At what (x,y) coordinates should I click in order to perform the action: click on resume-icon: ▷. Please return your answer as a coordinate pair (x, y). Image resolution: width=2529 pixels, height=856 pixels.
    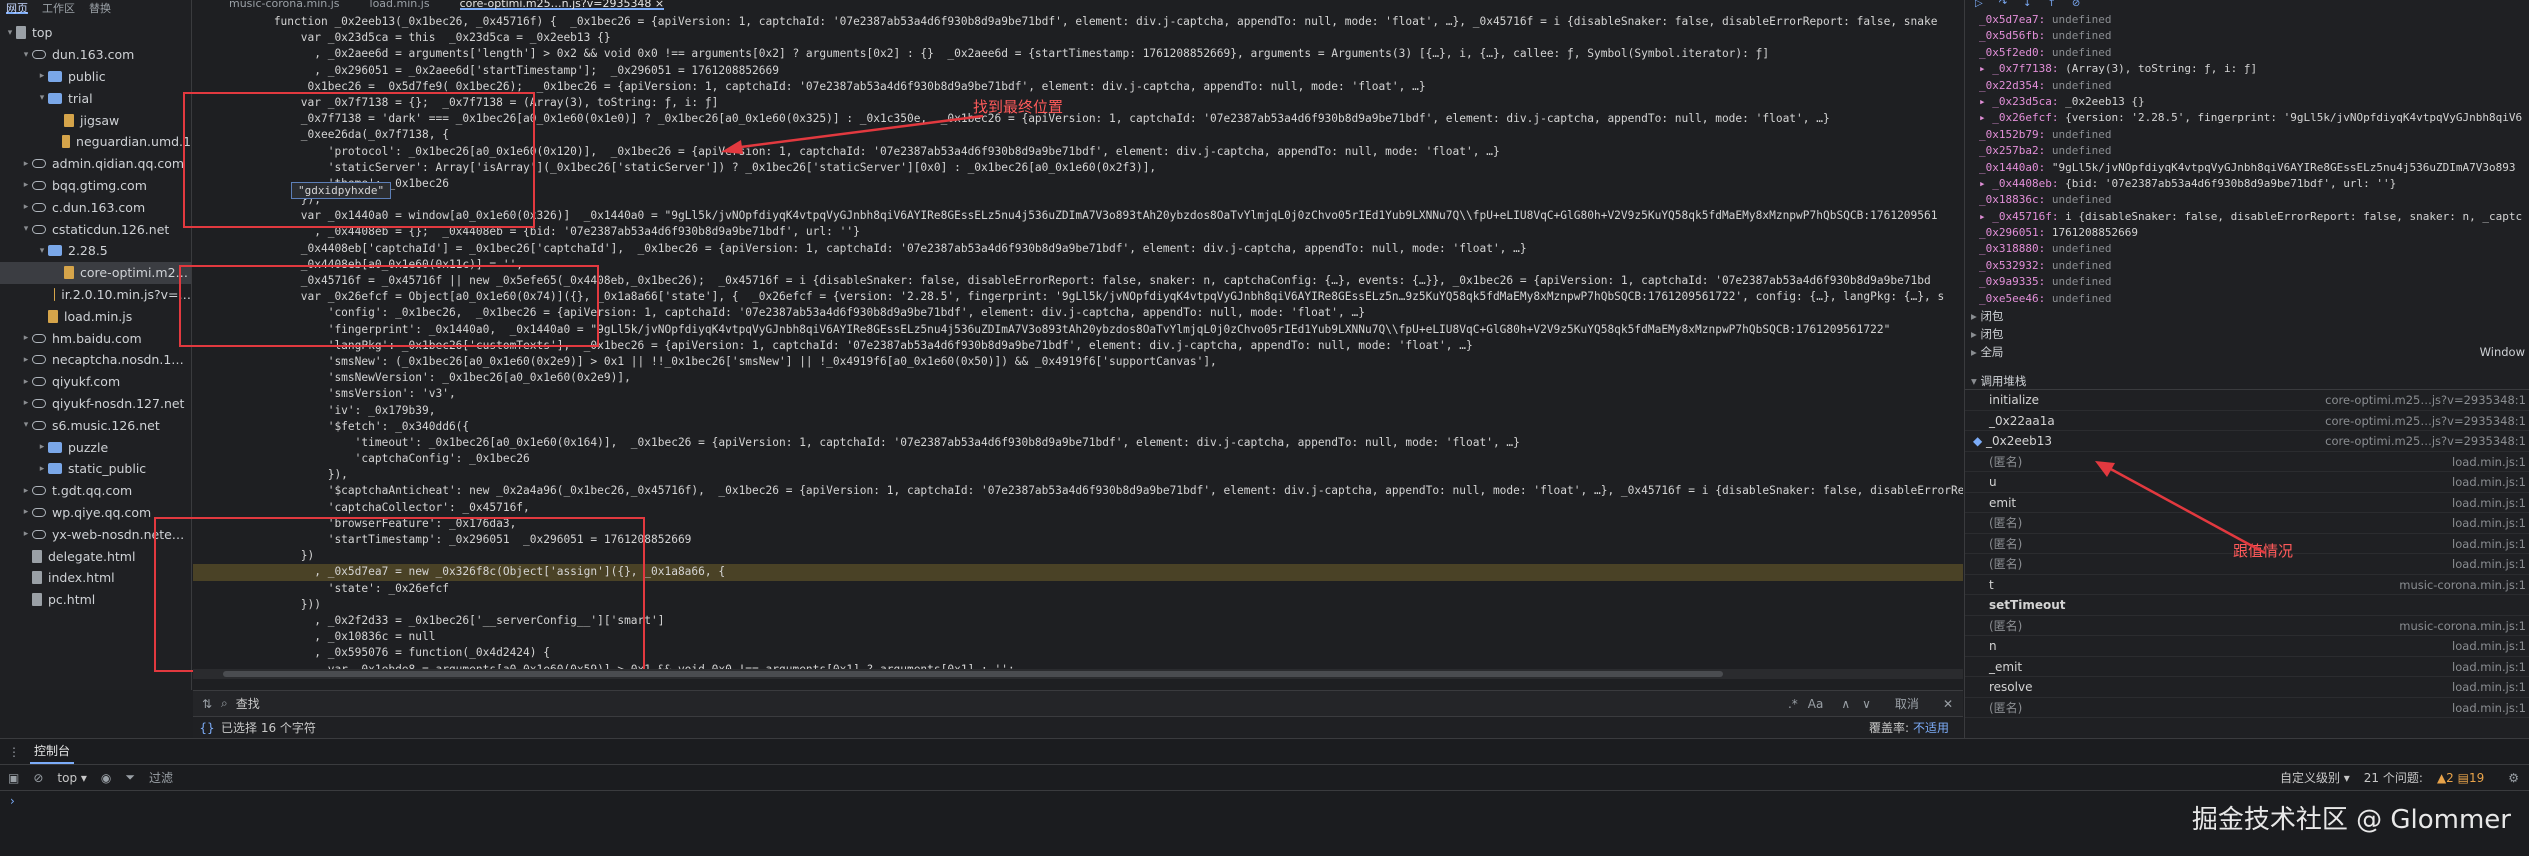
    Looking at the image, I should click on (1979, 6).